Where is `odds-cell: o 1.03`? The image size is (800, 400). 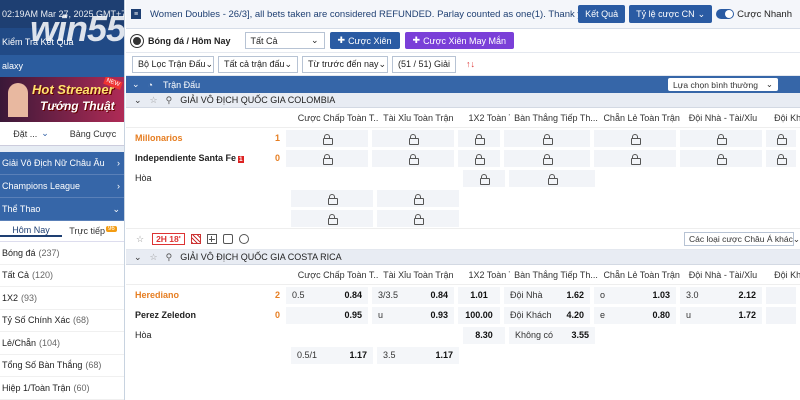 odds-cell: o 1.03 is located at coordinates (635, 295).